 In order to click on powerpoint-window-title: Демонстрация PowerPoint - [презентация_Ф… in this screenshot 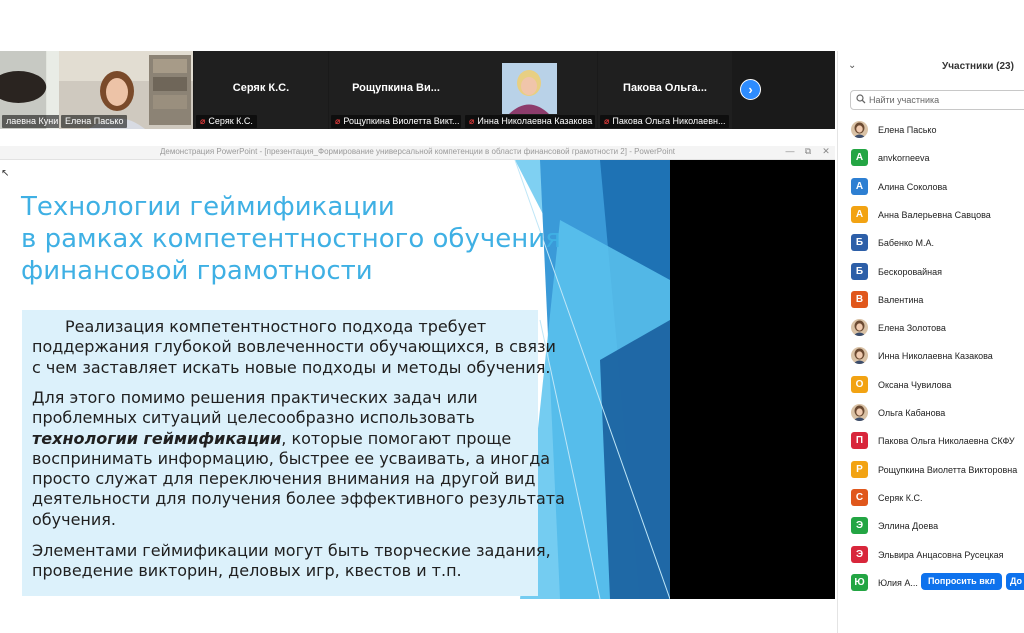, I will do `click(417, 151)`.